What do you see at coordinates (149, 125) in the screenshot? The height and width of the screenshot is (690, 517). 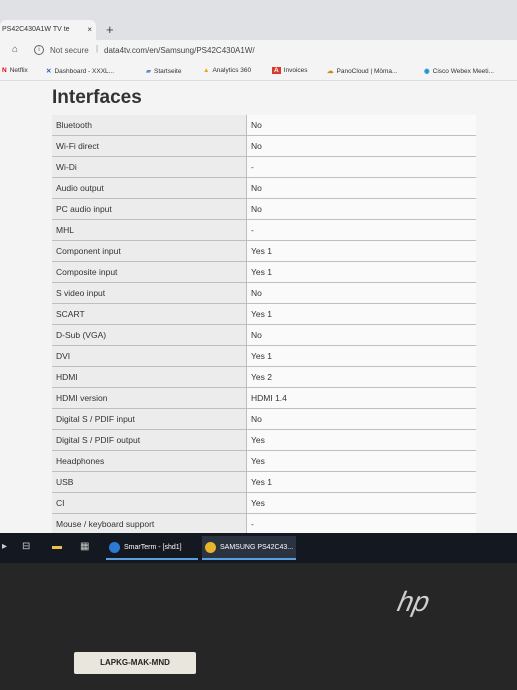 I see `row-label: Bluetooth` at bounding box center [149, 125].